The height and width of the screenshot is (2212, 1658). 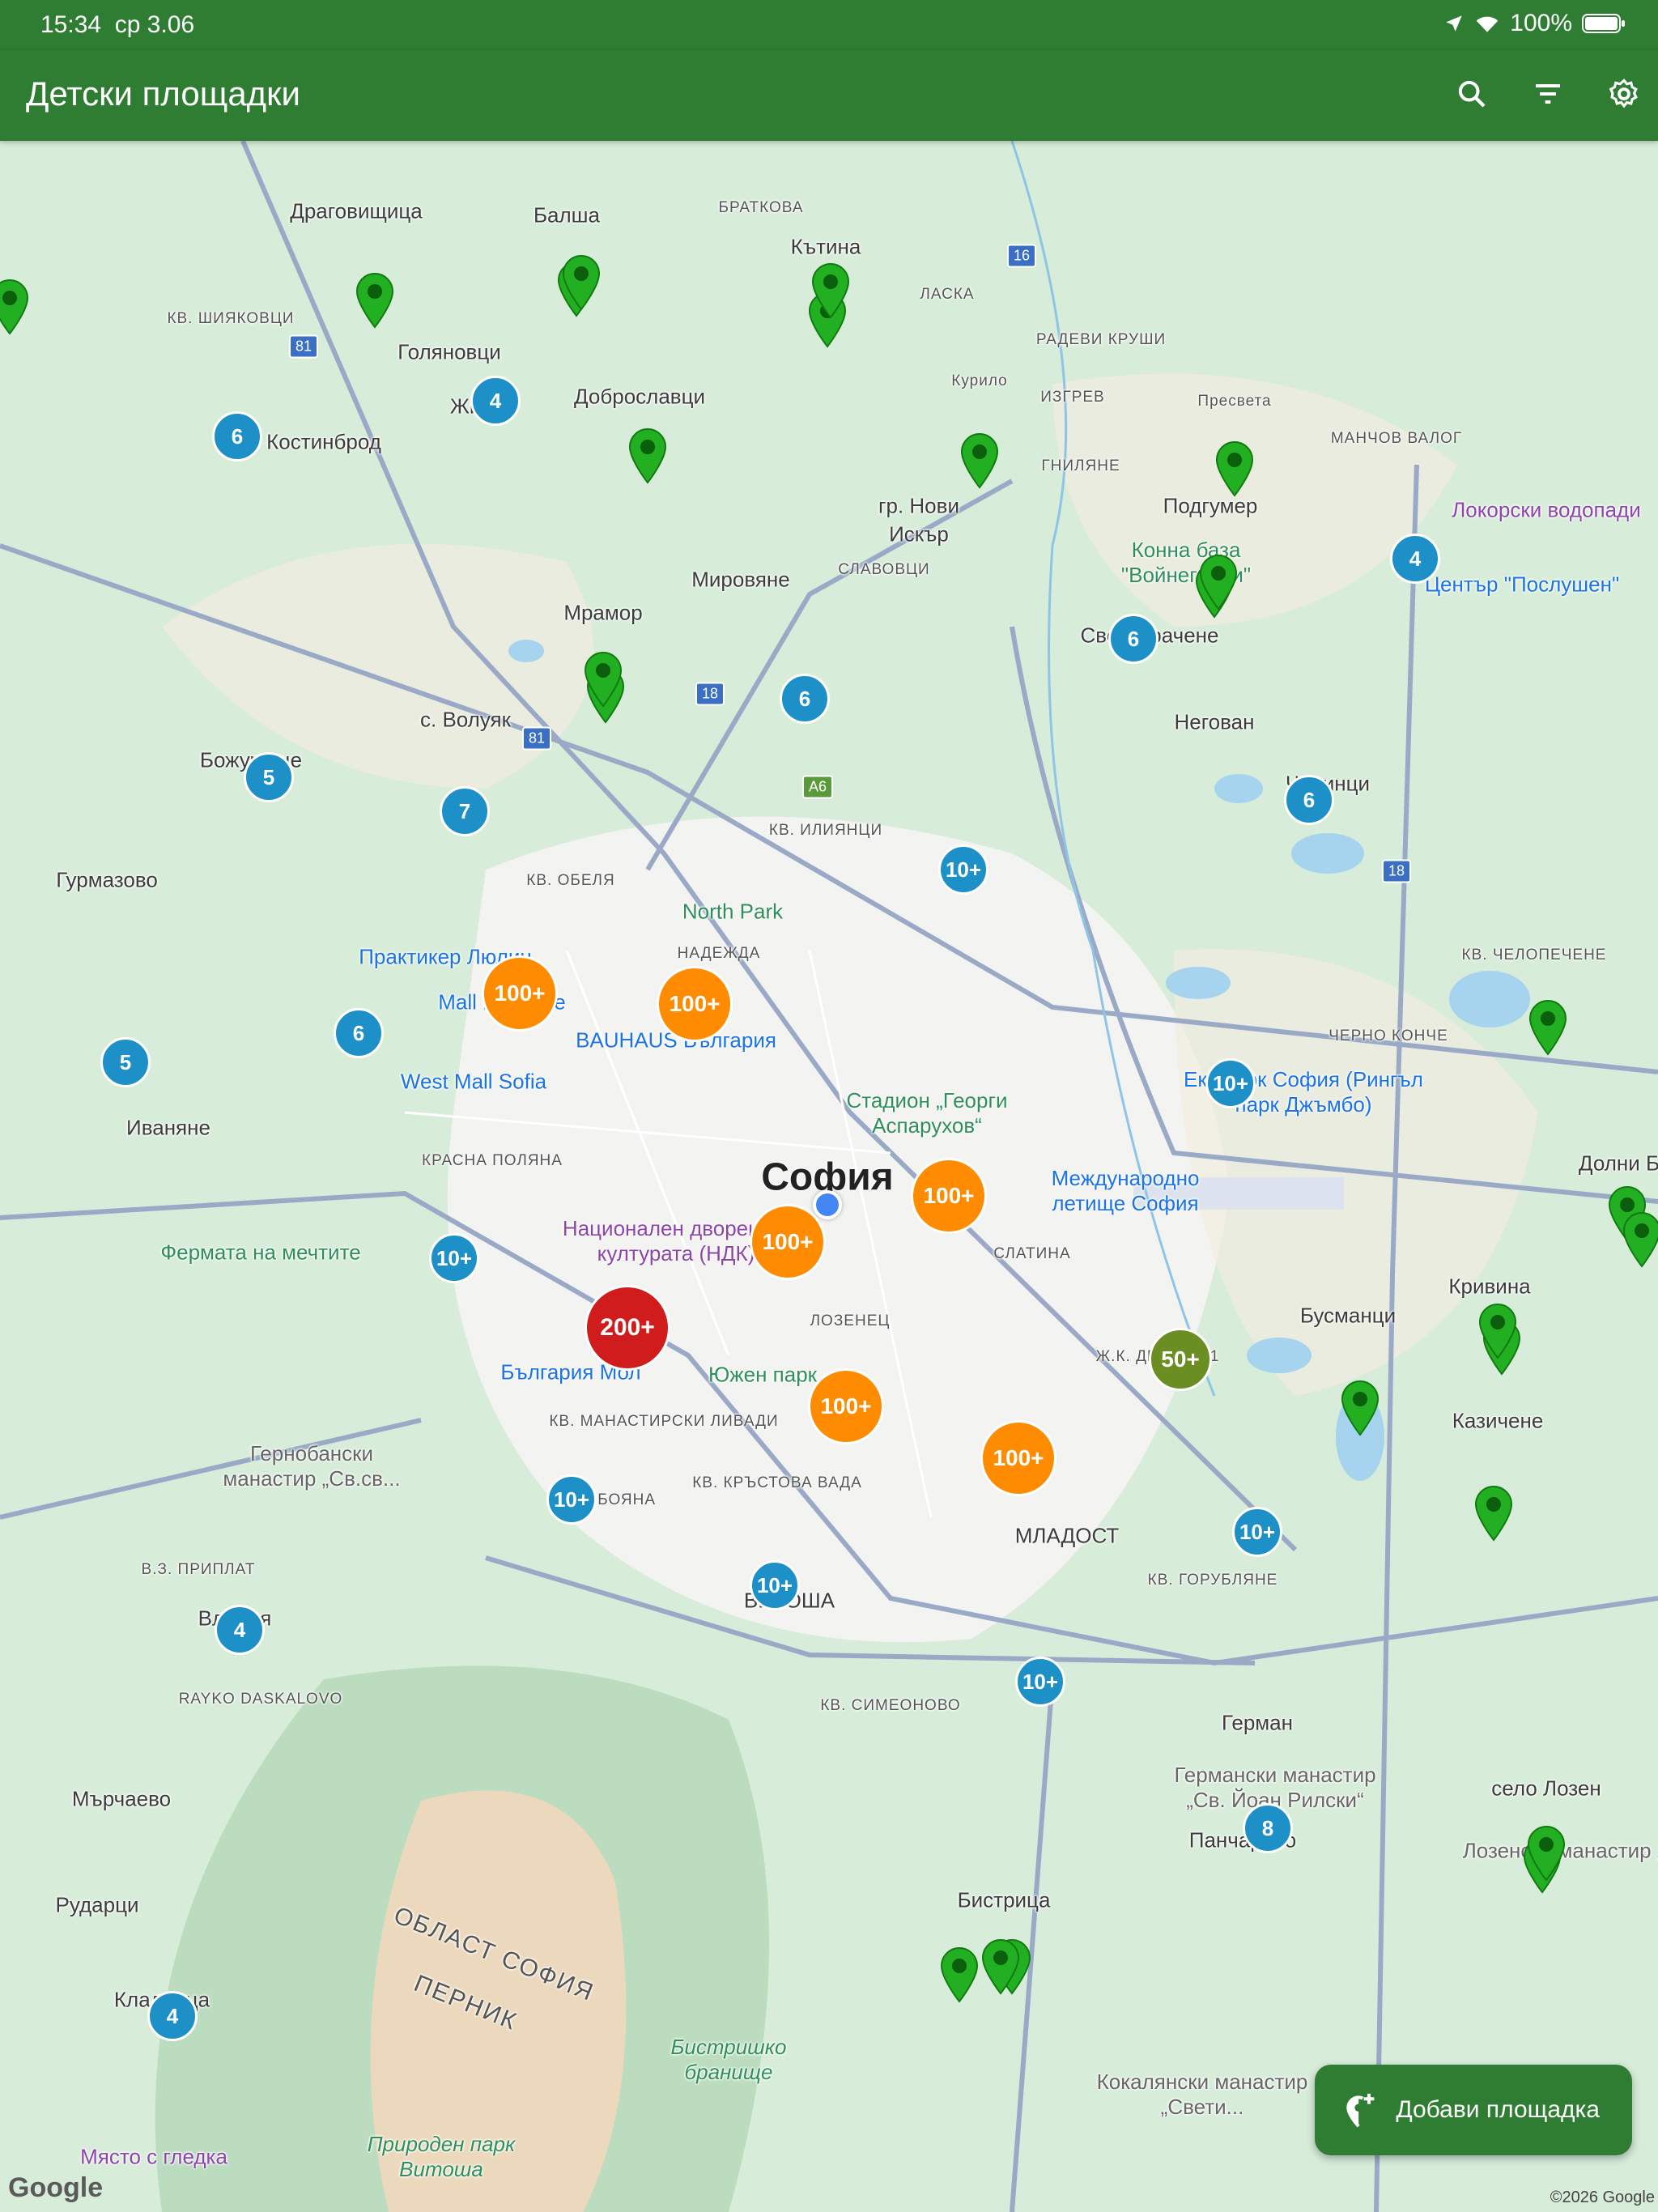 What do you see at coordinates (1603, 24) in the screenshot?
I see `battery-icon` at bounding box center [1603, 24].